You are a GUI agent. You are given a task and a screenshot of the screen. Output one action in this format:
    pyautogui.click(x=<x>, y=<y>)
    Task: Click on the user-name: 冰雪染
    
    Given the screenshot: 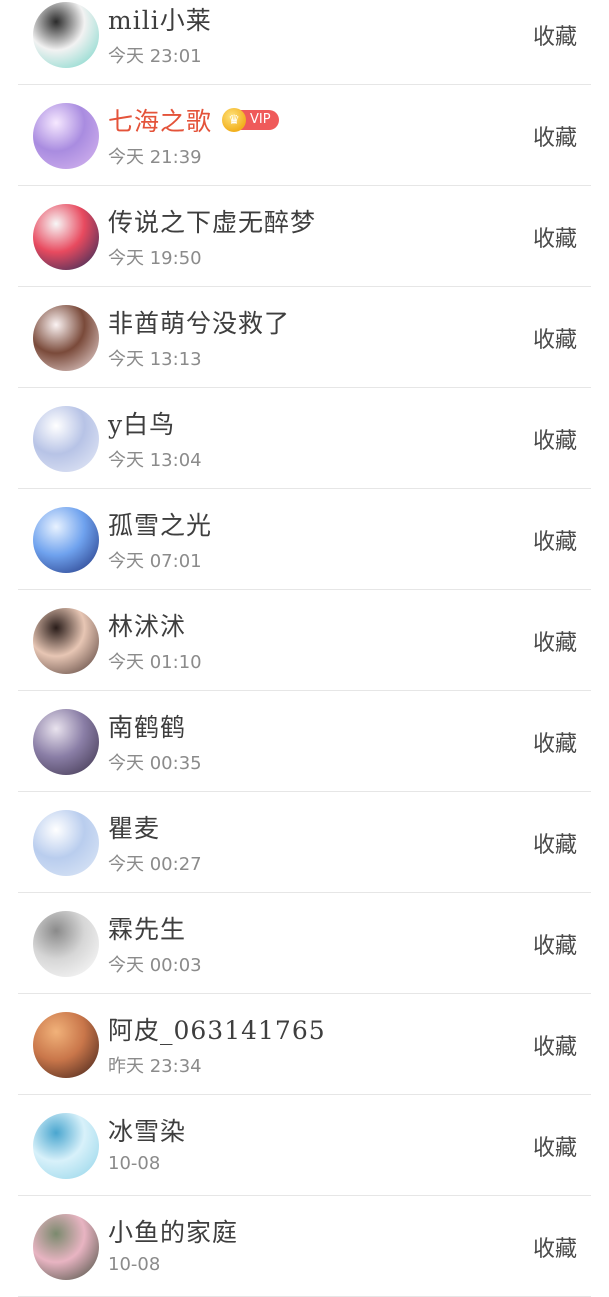 What is the action you would take?
    pyautogui.click(x=147, y=1130)
    